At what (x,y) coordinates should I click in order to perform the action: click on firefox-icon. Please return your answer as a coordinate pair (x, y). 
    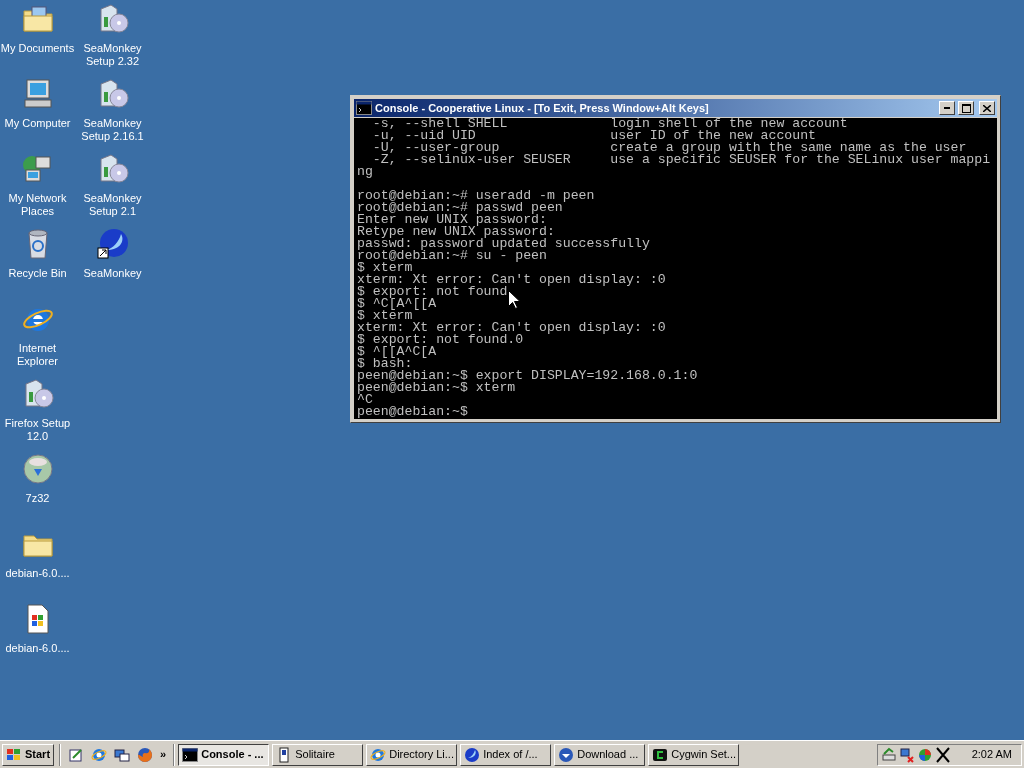
    Looking at the image, I should click on (145, 754).